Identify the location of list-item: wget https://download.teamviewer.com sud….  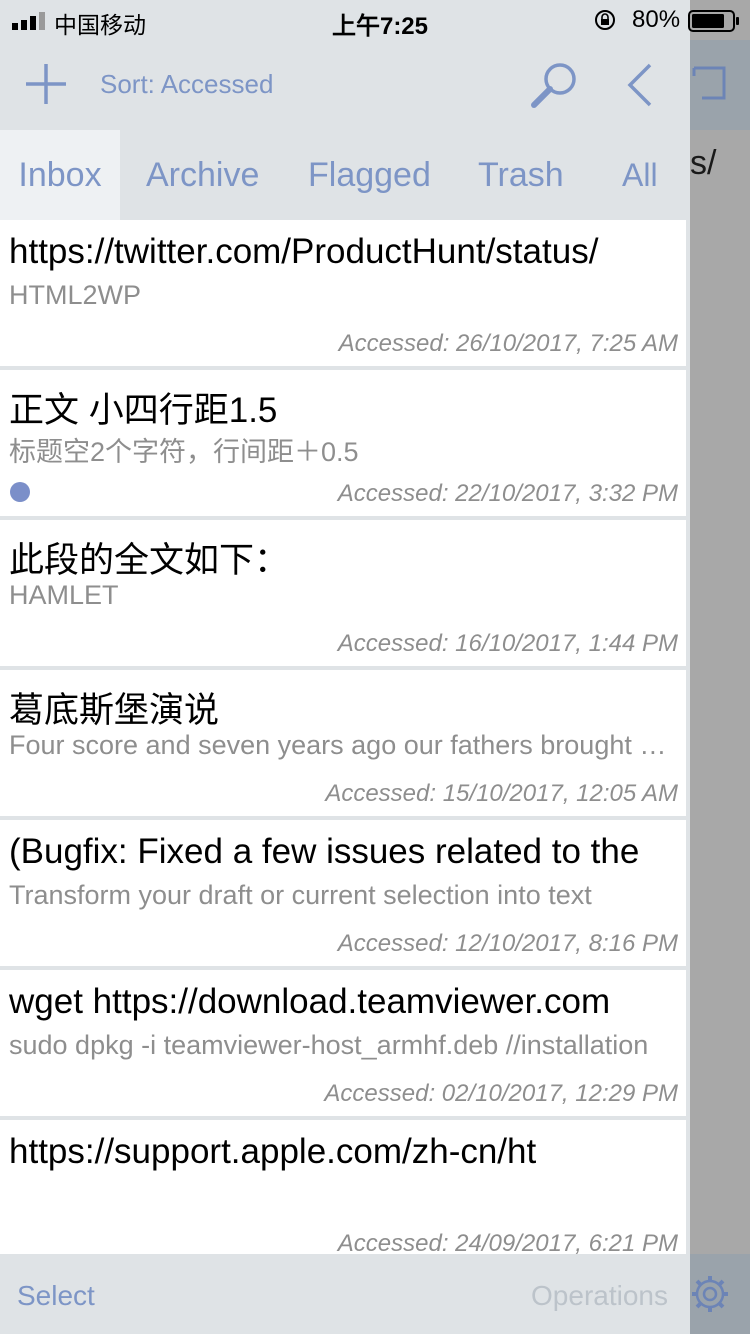
(343, 1043).